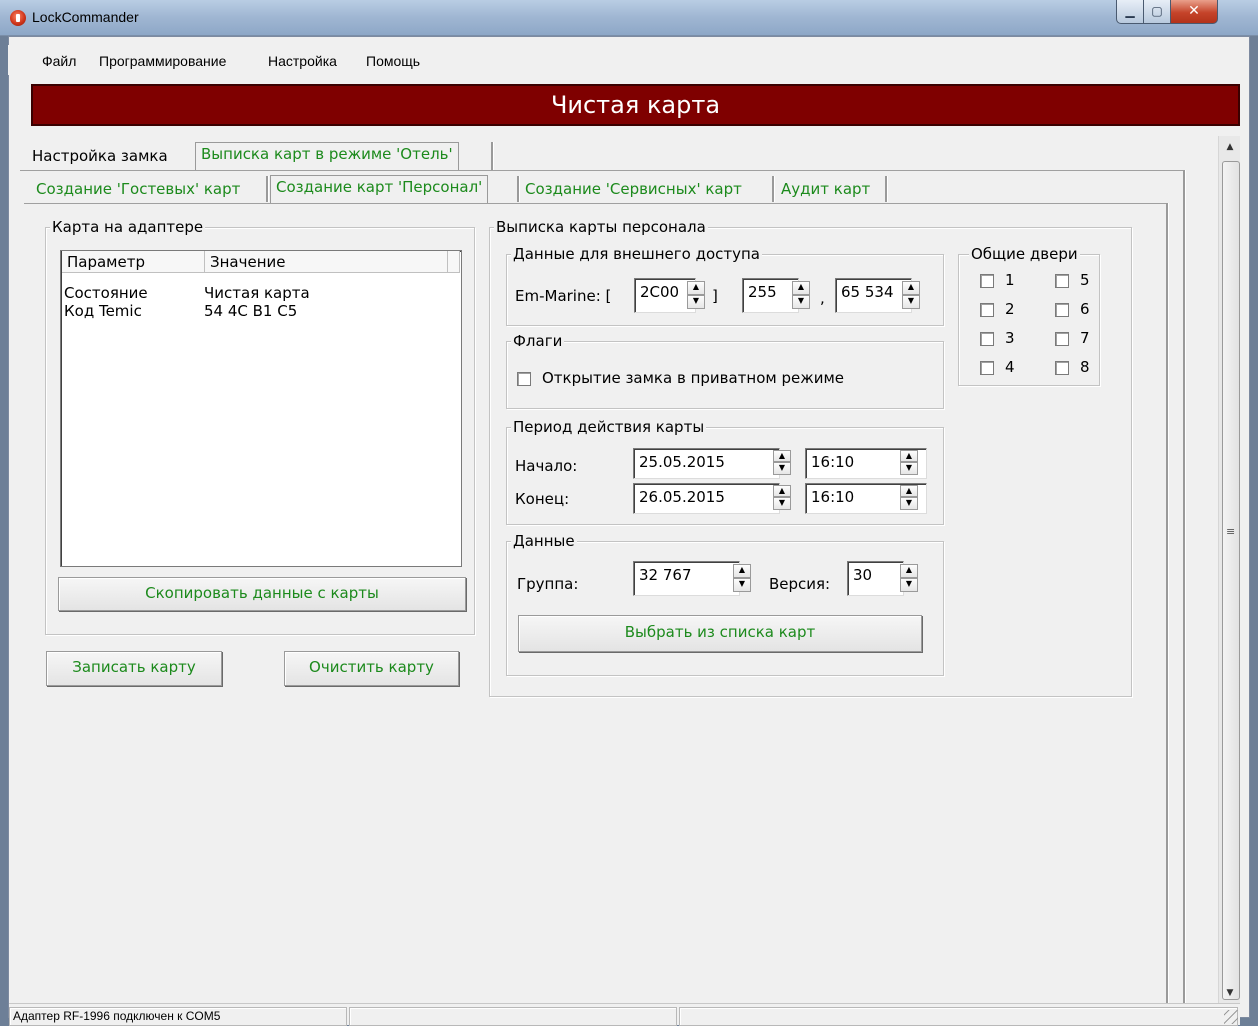 This screenshot has width=1258, height=1026. I want to click on door-5-checkbox, so click(1062, 281).